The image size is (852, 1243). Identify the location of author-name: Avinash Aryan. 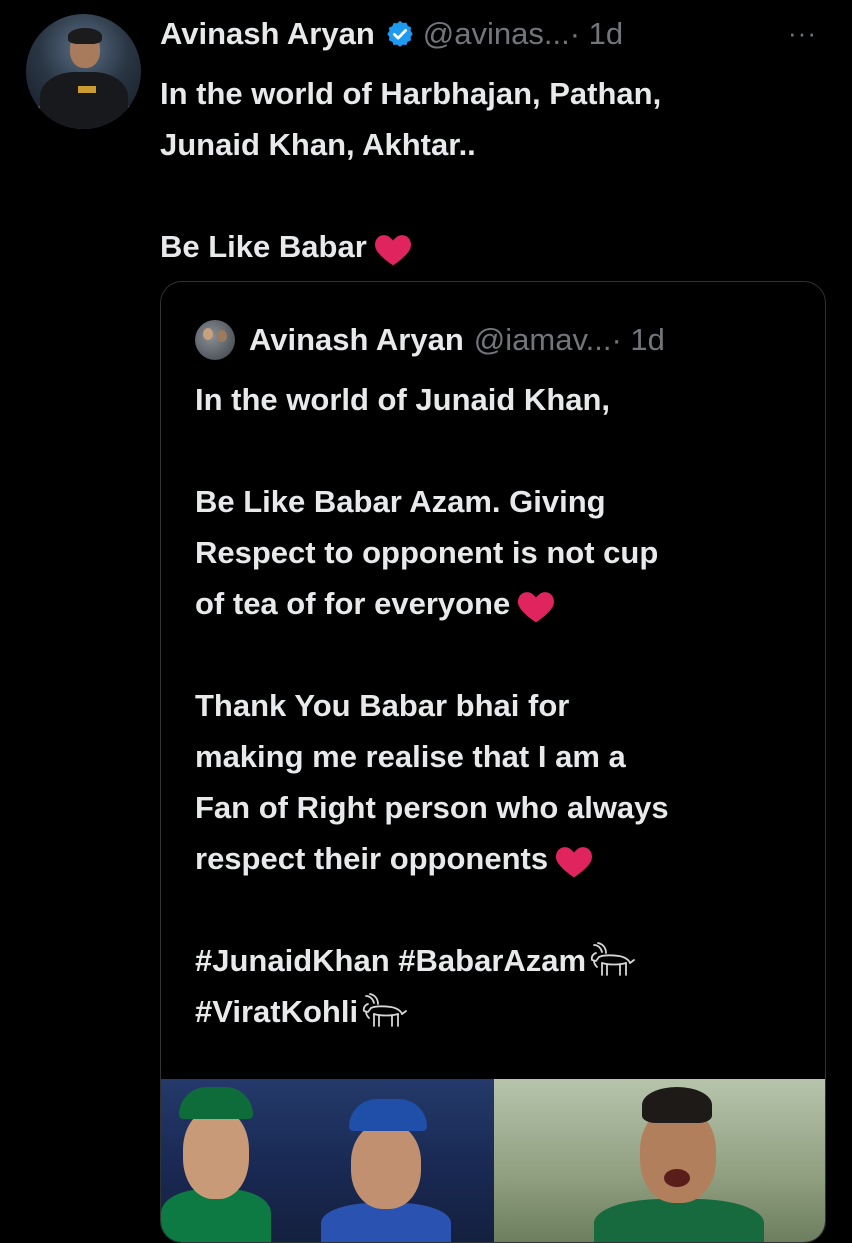
(267, 34).